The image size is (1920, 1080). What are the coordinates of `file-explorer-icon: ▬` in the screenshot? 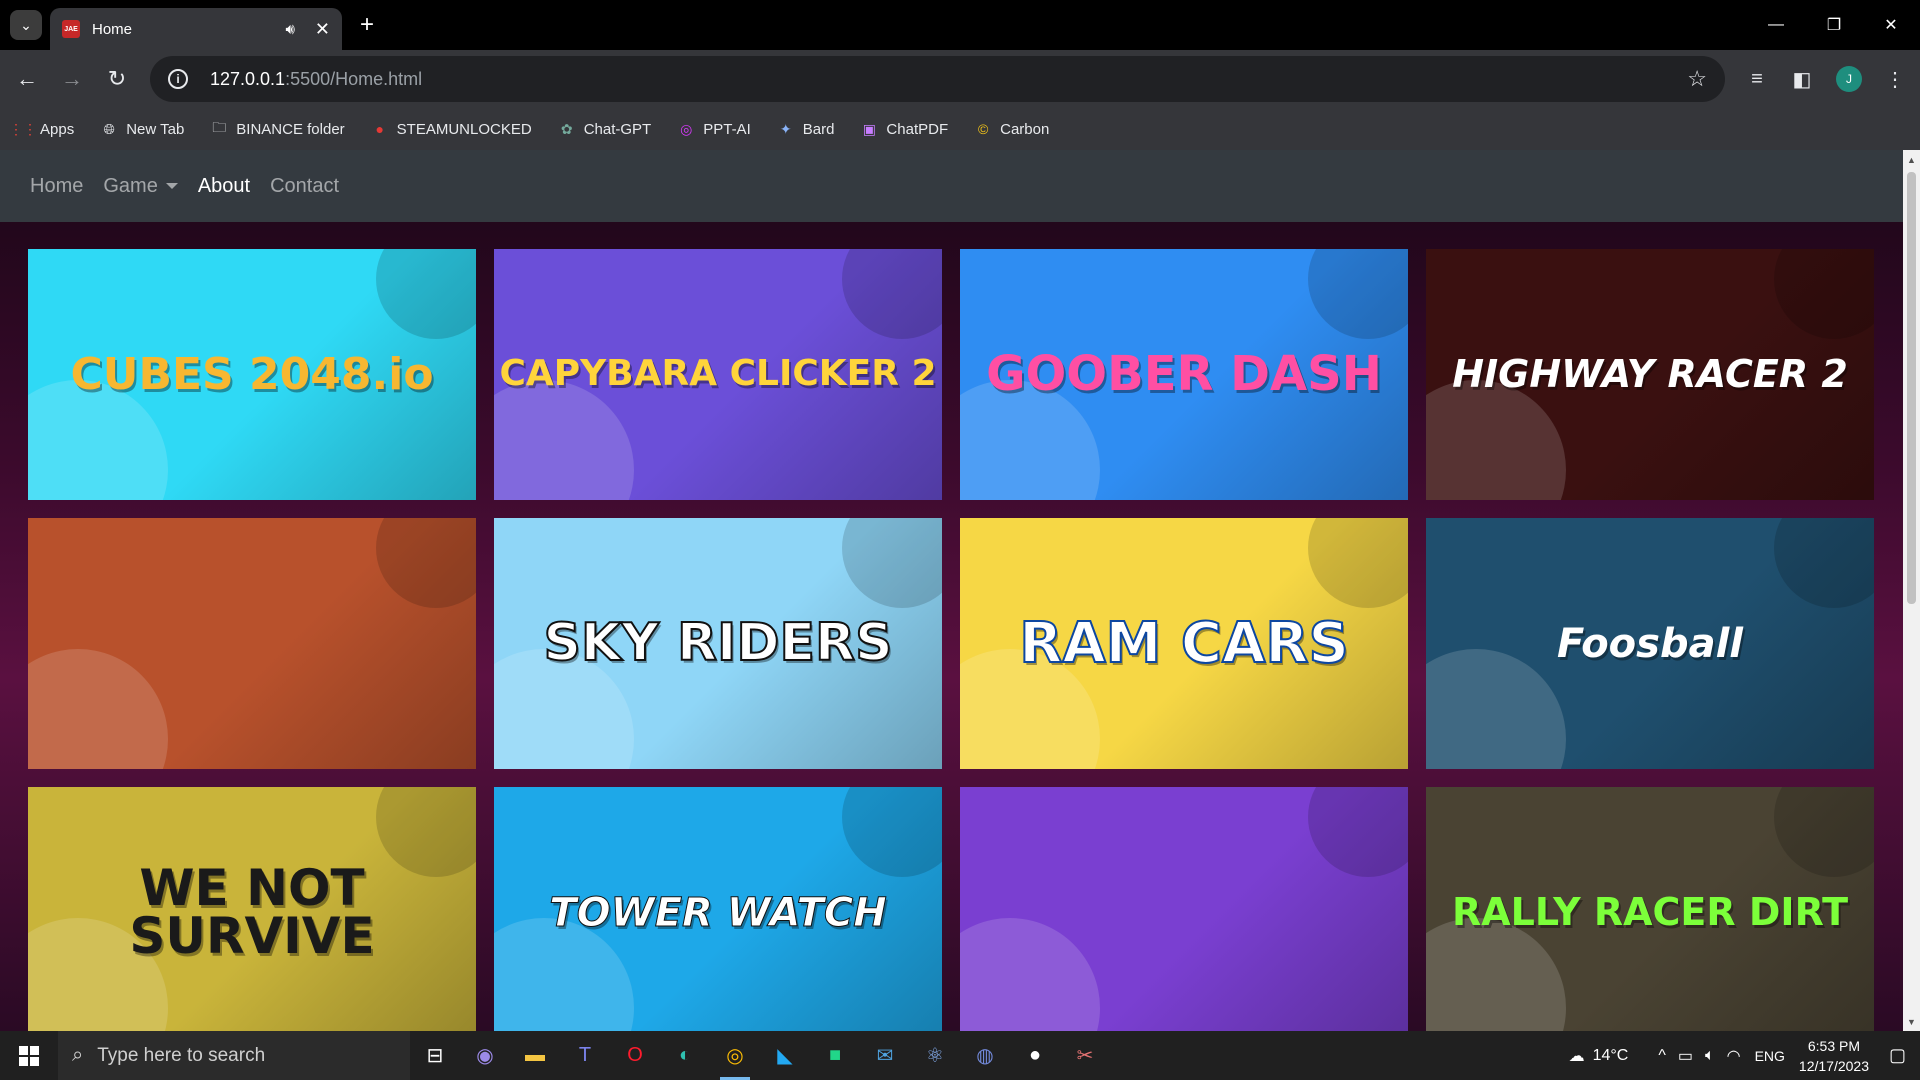 It's located at (535, 1055).